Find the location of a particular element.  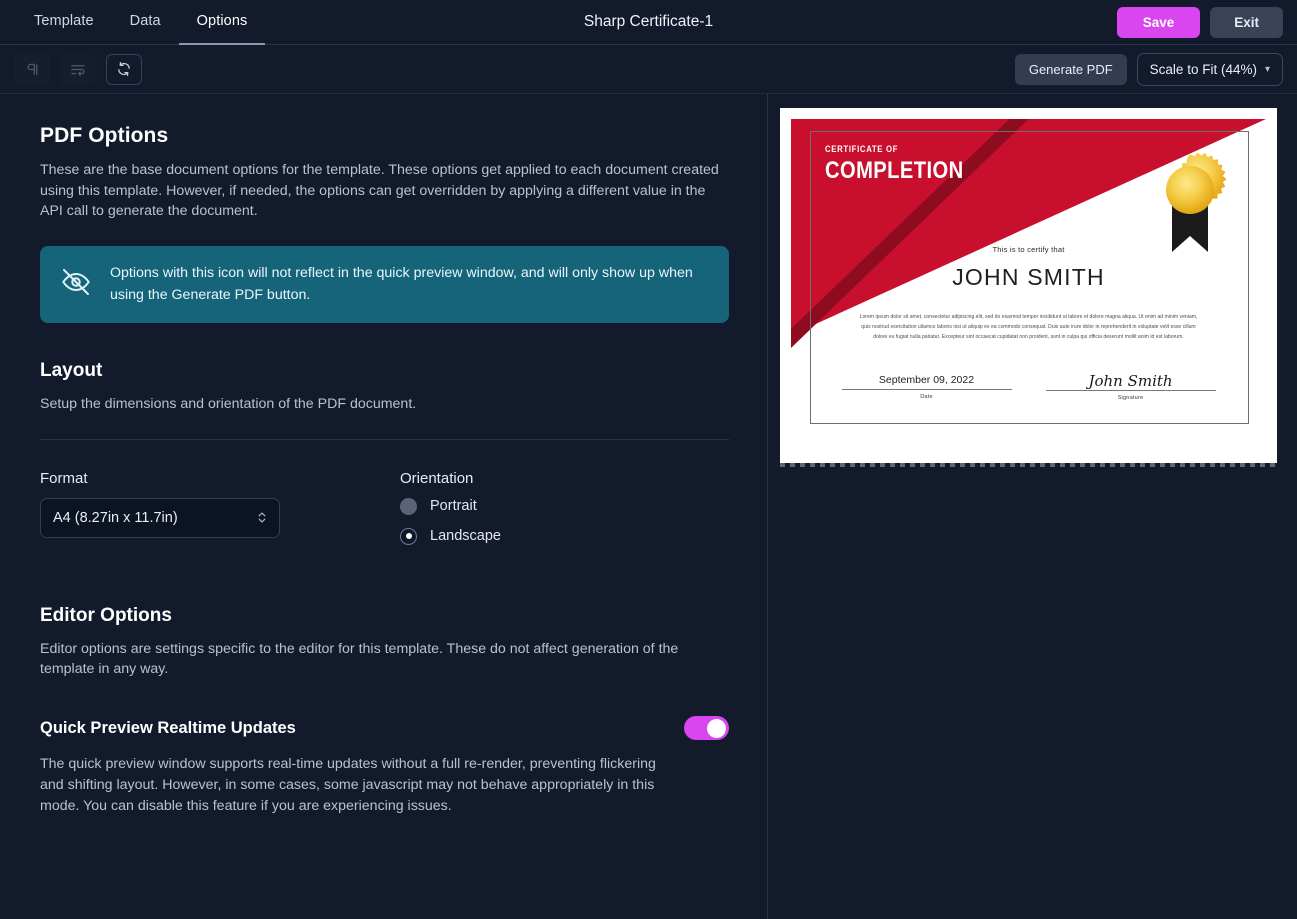

quick-preview-label: Quick Preview Realtime Updates is located at coordinates (168, 727).